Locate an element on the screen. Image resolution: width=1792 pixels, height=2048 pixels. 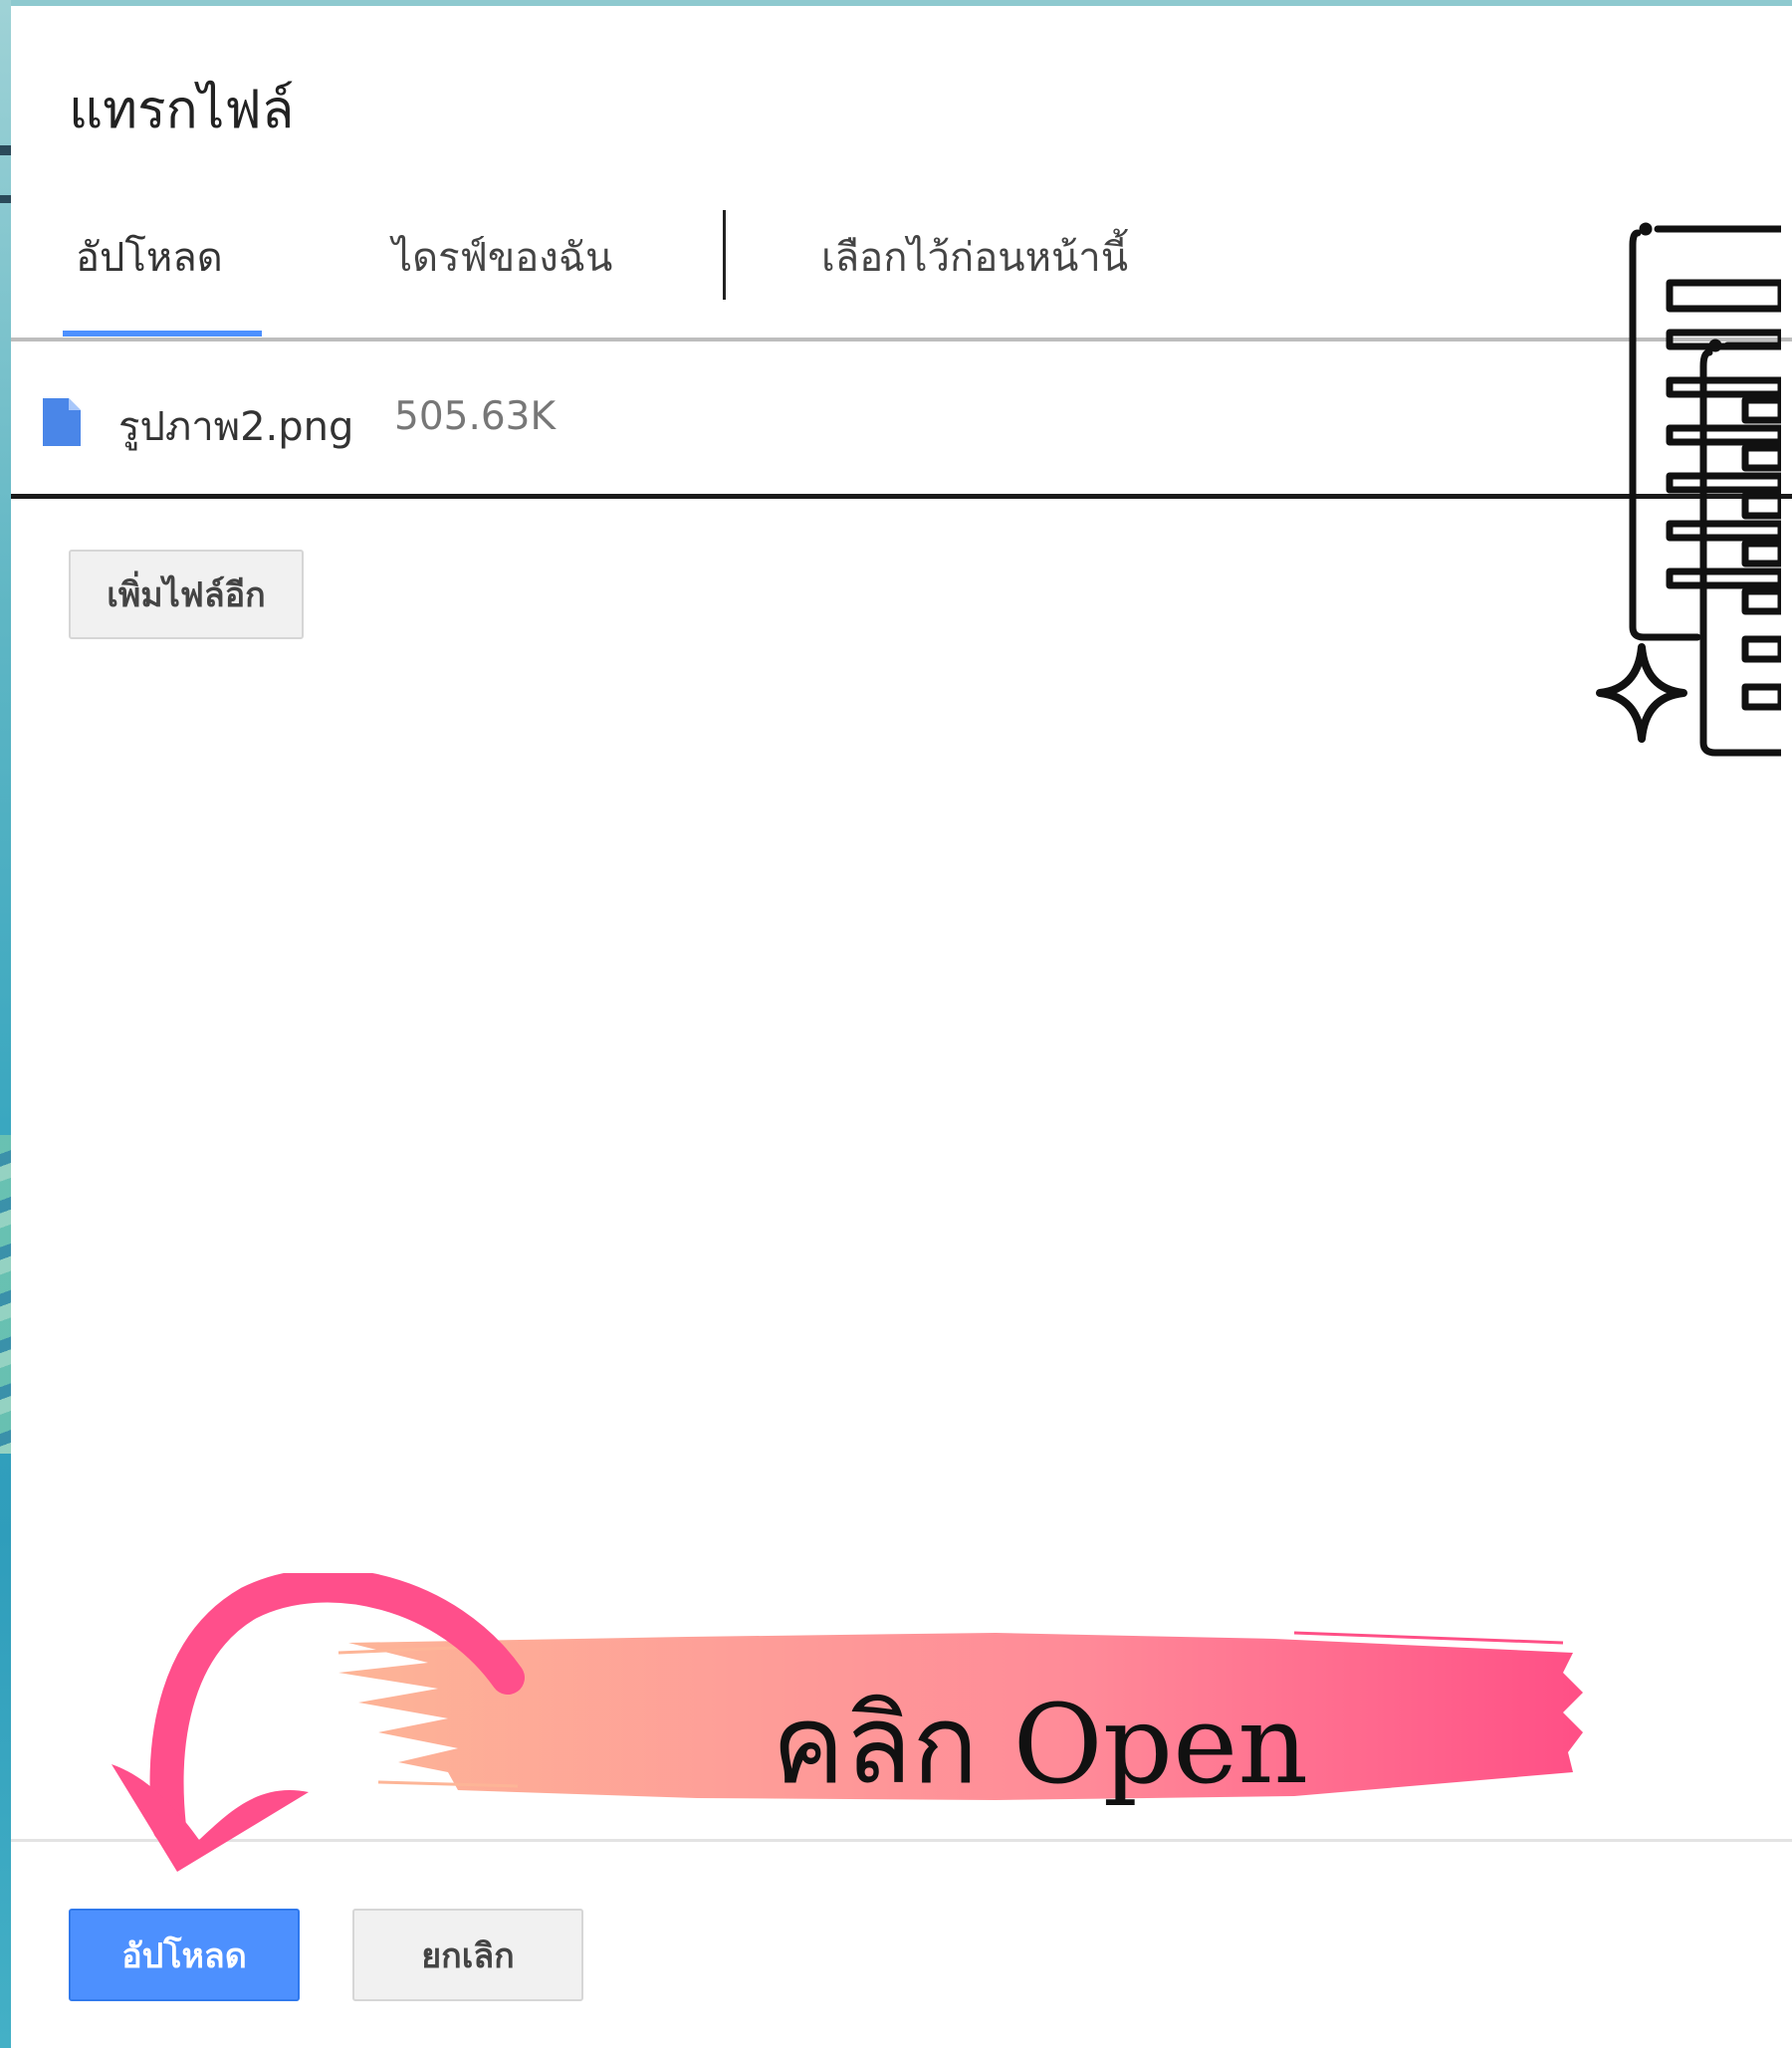
documents-illustration is located at coordinates (1688, 489).